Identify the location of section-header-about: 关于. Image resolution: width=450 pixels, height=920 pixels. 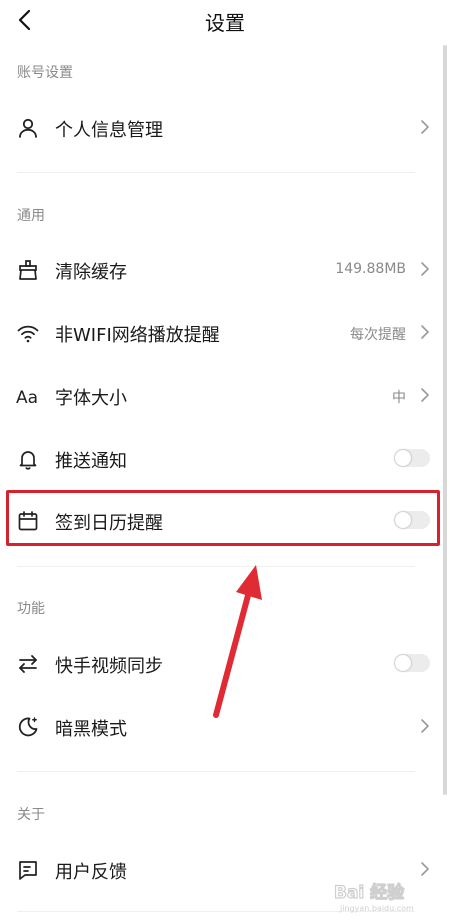
(31, 815).